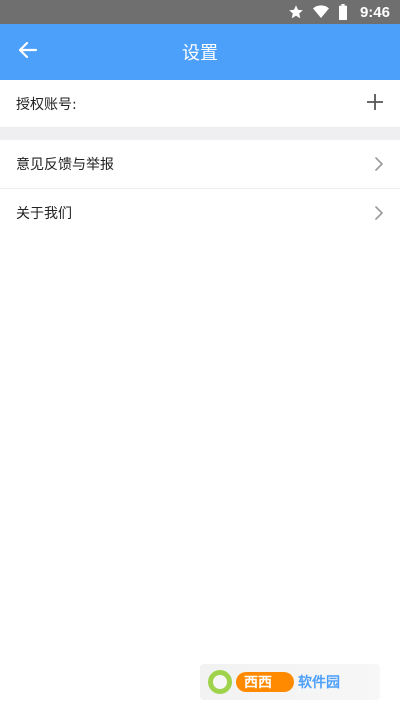 The width and height of the screenshot is (400, 711). What do you see at coordinates (200, 104) in the screenshot?
I see `authorized-account-row: 授权账号:` at bounding box center [200, 104].